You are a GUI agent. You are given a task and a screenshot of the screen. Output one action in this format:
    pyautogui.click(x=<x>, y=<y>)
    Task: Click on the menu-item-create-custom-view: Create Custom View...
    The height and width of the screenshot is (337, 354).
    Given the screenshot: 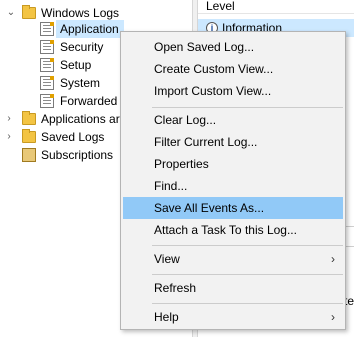 What is the action you would take?
    pyautogui.click(x=233, y=69)
    